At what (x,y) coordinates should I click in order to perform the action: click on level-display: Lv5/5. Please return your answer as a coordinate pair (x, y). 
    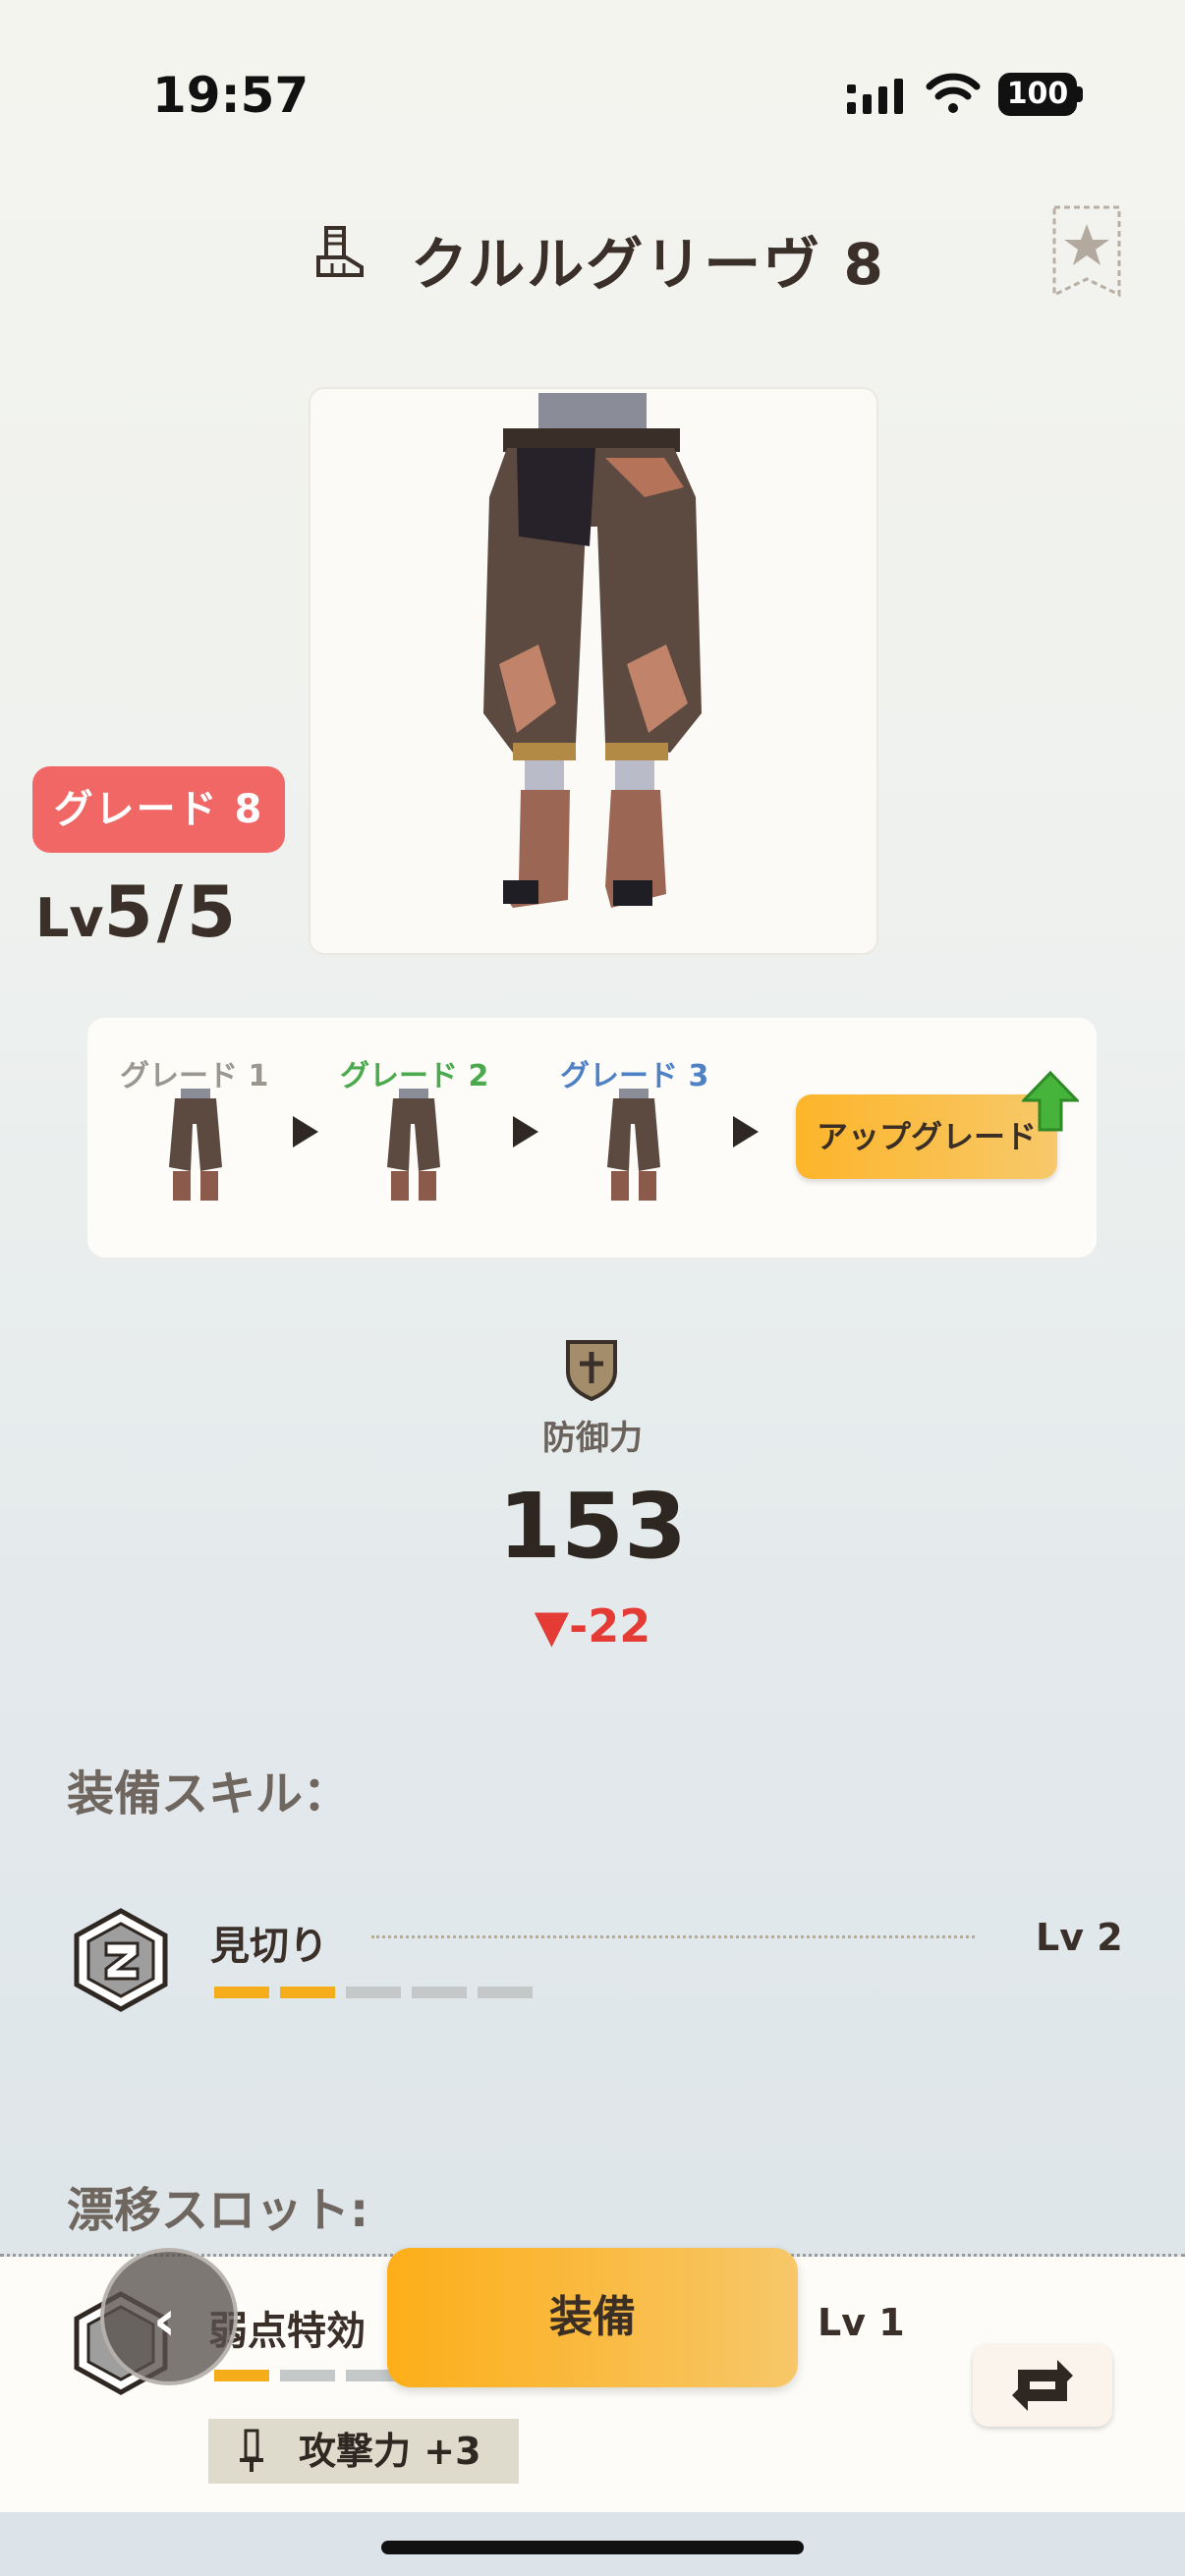
    Looking at the image, I should click on (137, 911).